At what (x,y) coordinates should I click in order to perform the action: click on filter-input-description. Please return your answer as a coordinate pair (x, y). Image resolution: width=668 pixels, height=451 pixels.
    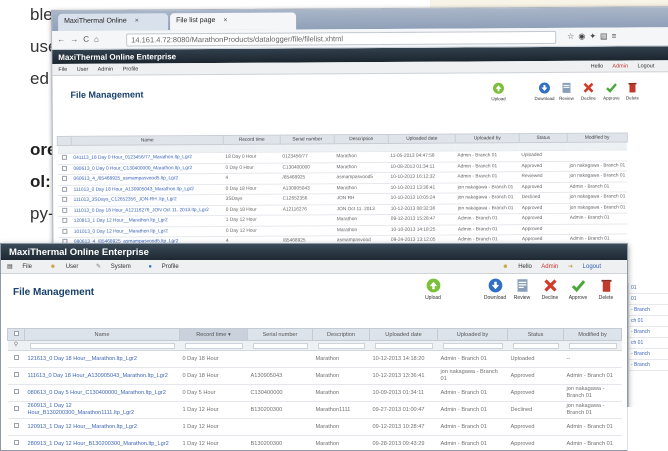
    Looking at the image, I should click on (341, 345).